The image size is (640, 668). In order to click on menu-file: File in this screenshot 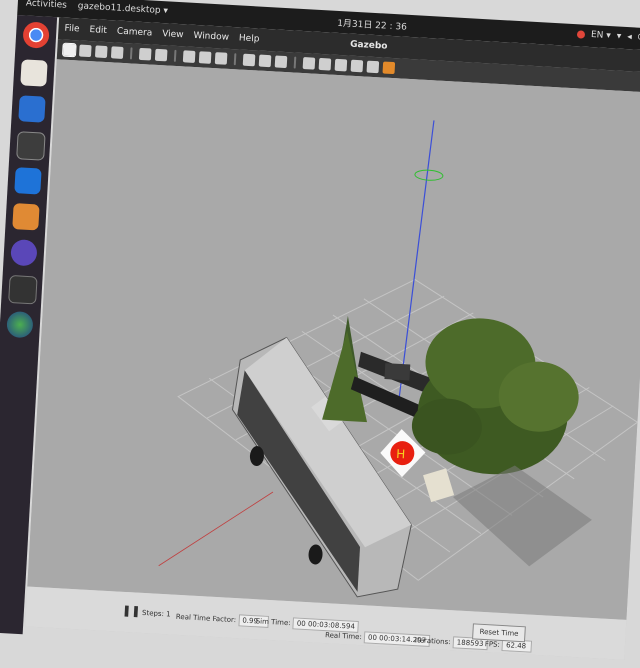, I will do `click(72, 29)`.